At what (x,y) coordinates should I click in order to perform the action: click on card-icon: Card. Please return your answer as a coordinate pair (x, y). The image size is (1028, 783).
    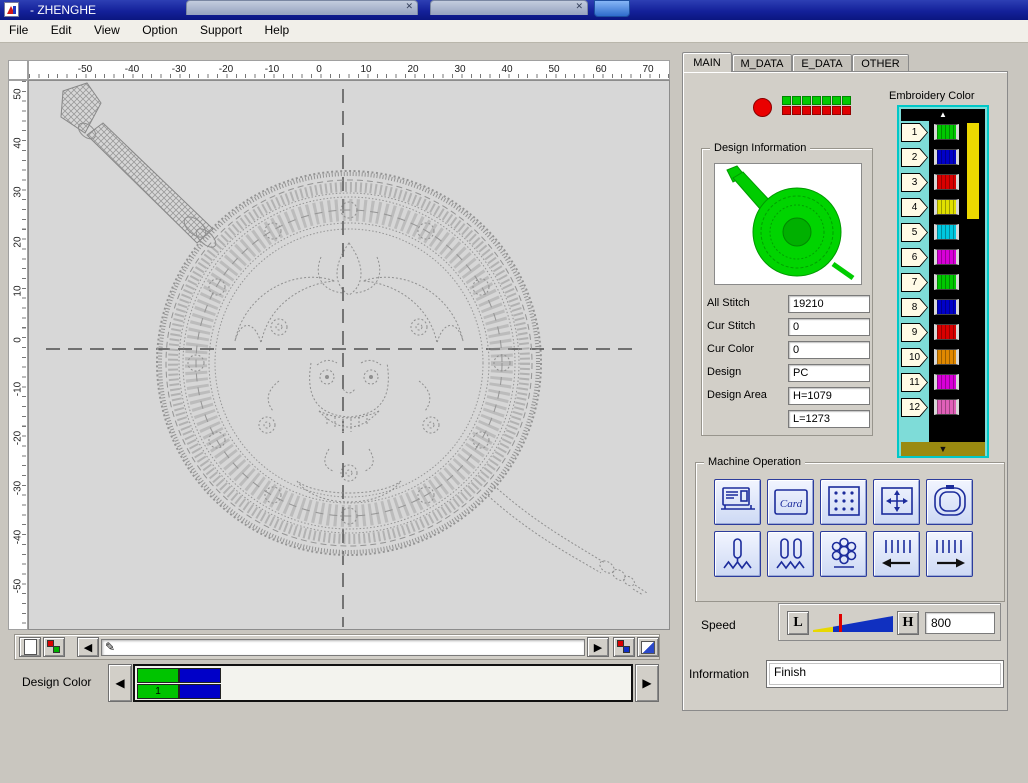
    Looking at the image, I should click on (790, 502).